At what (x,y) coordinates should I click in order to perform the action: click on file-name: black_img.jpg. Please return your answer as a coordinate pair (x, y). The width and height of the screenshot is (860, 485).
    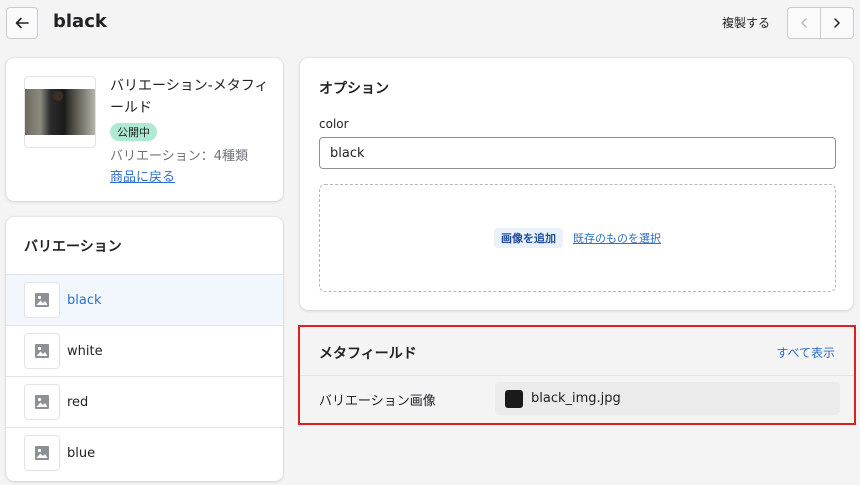
    Looking at the image, I should click on (576, 398).